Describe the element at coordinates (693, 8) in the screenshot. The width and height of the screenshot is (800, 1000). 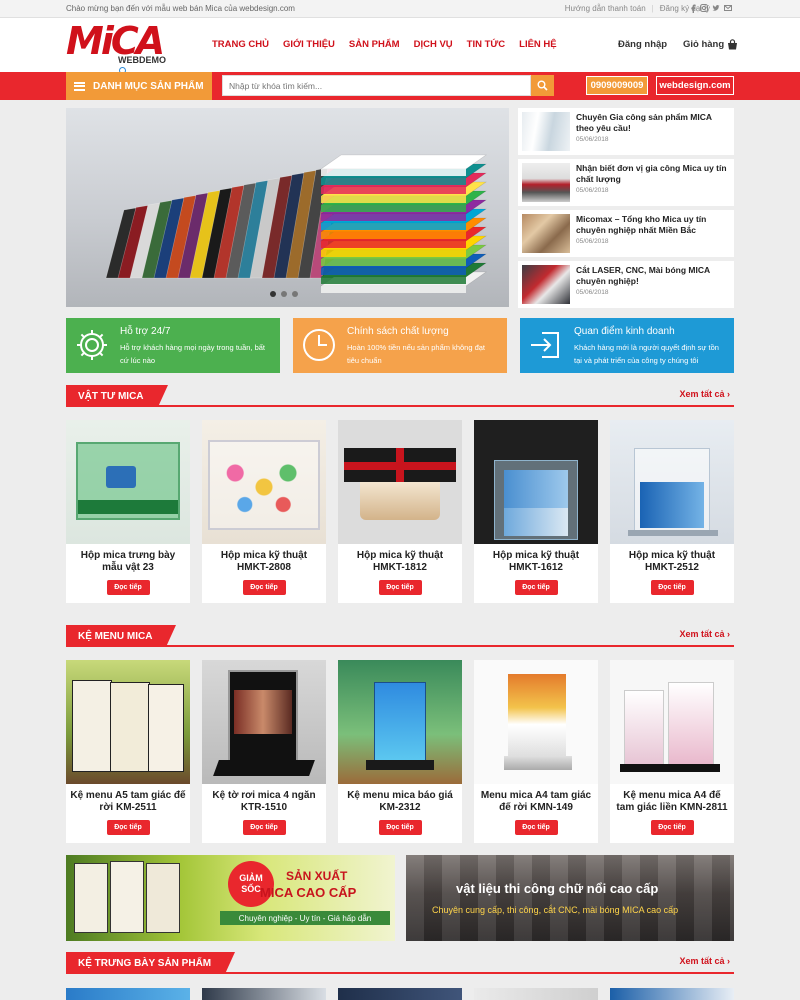
I see `facebook-icon` at that location.